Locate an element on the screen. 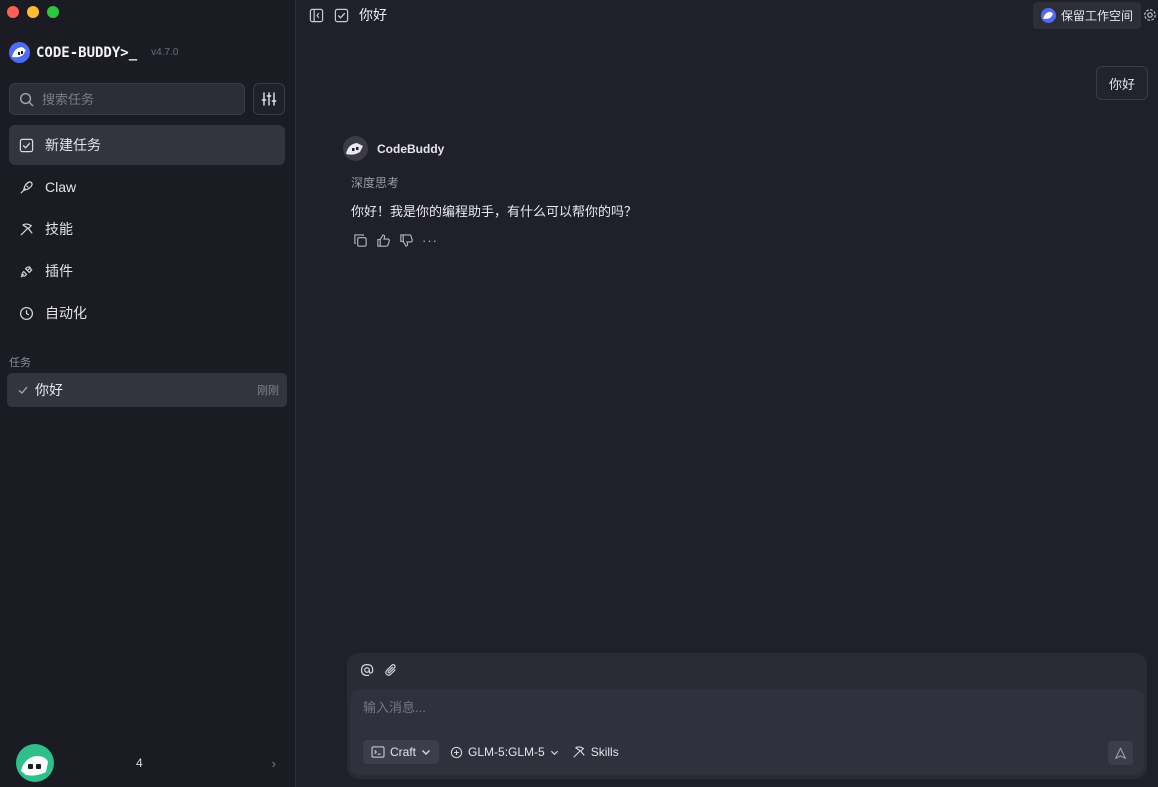 Image resolution: width=1158 pixels, height=787 pixels. keep-workspace-button: 保留工作空间 is located at coordinates (1086, 15).